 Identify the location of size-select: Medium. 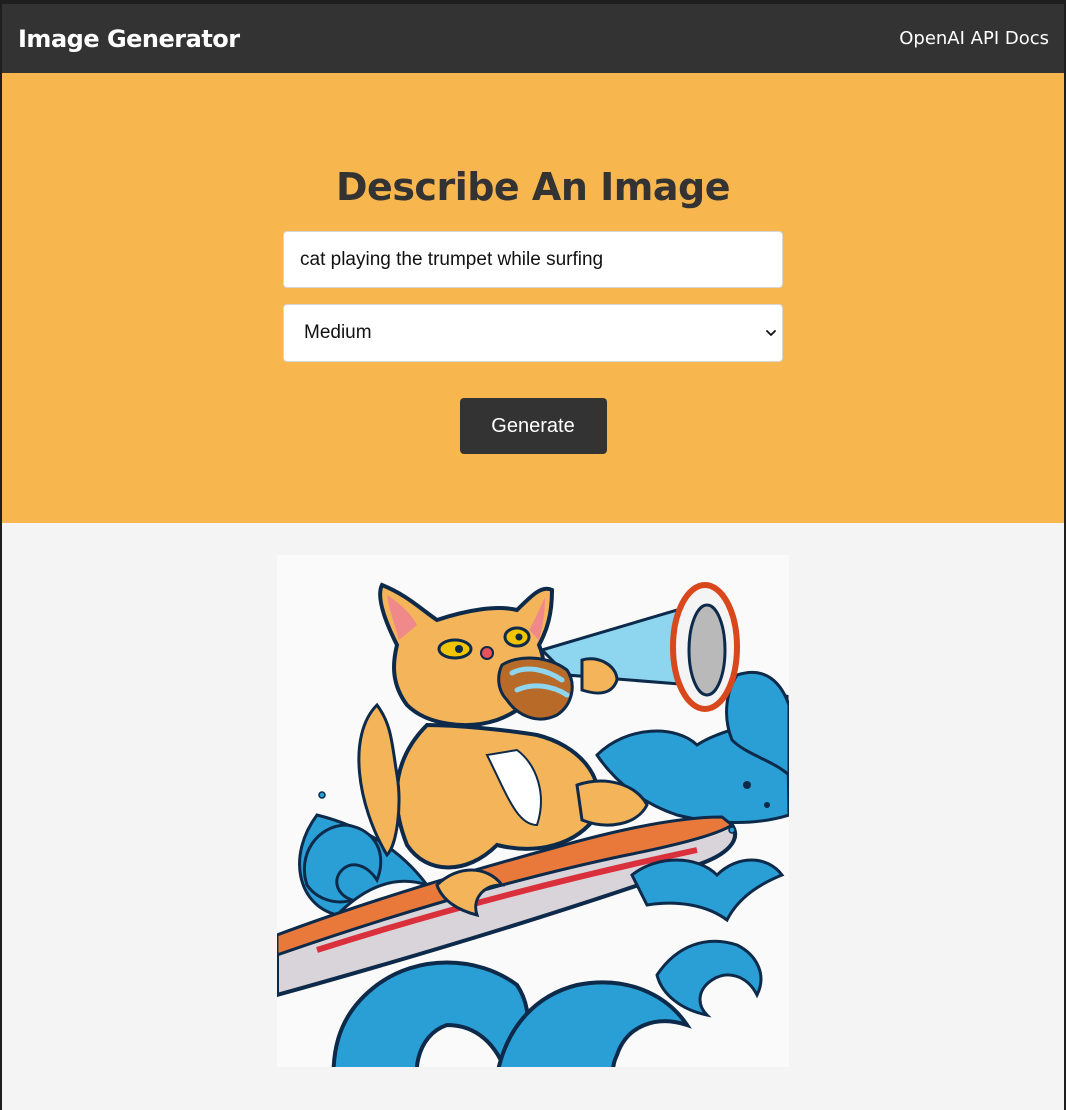
(533, 333).